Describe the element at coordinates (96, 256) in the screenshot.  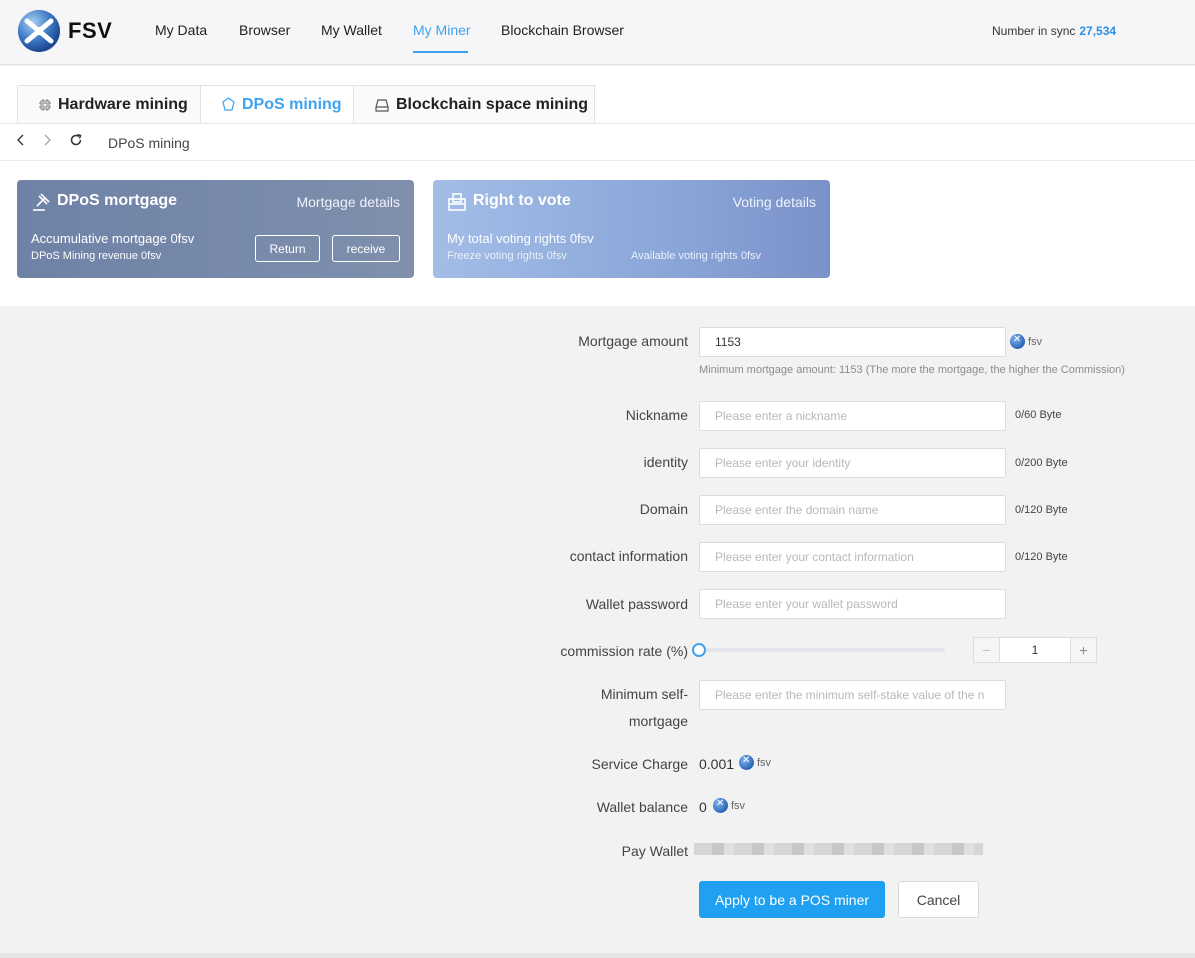
I see `dpos-mining-revenue: DPoS Mining revenue 0fsv` at that location.